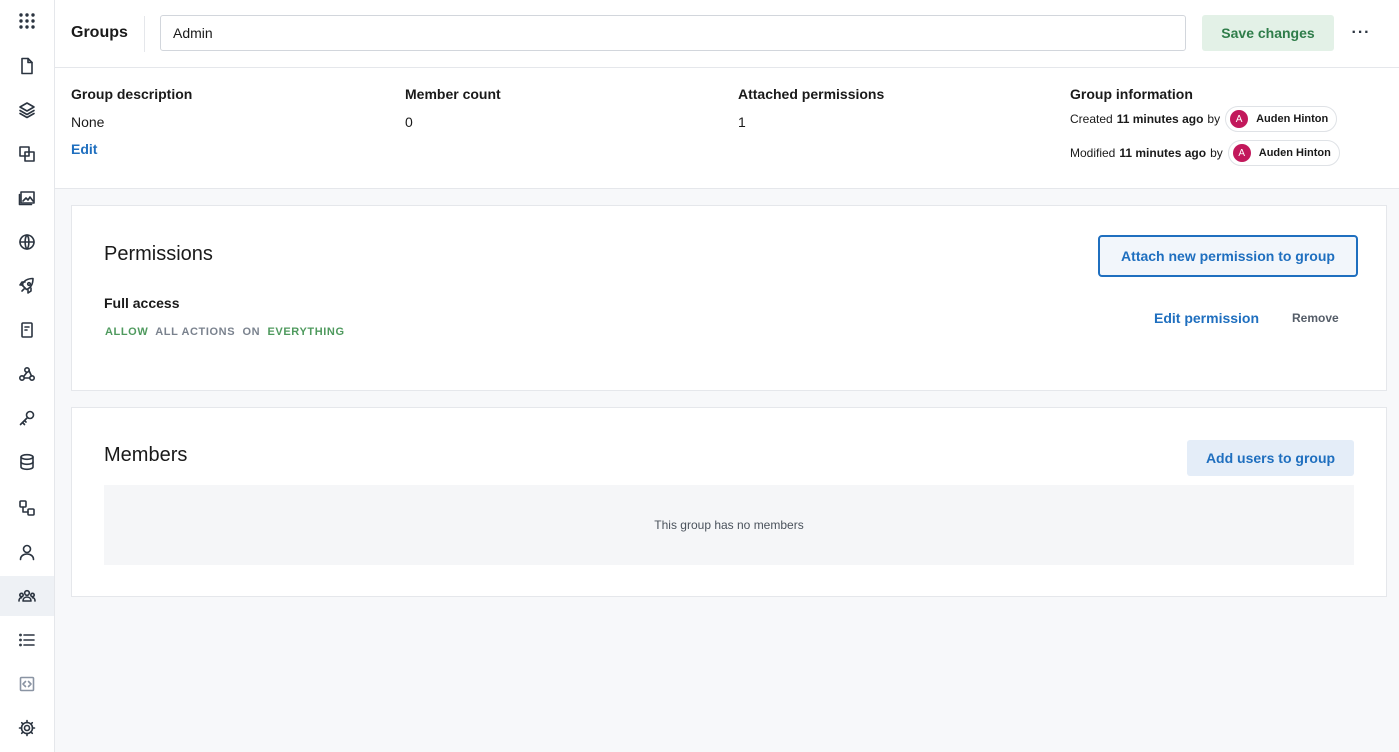 This screenshot has width=1399, height=752. What do you see at coordinates (27, 640) in the screenshot?
I see `list-icon` at bounding box center [27, 640].